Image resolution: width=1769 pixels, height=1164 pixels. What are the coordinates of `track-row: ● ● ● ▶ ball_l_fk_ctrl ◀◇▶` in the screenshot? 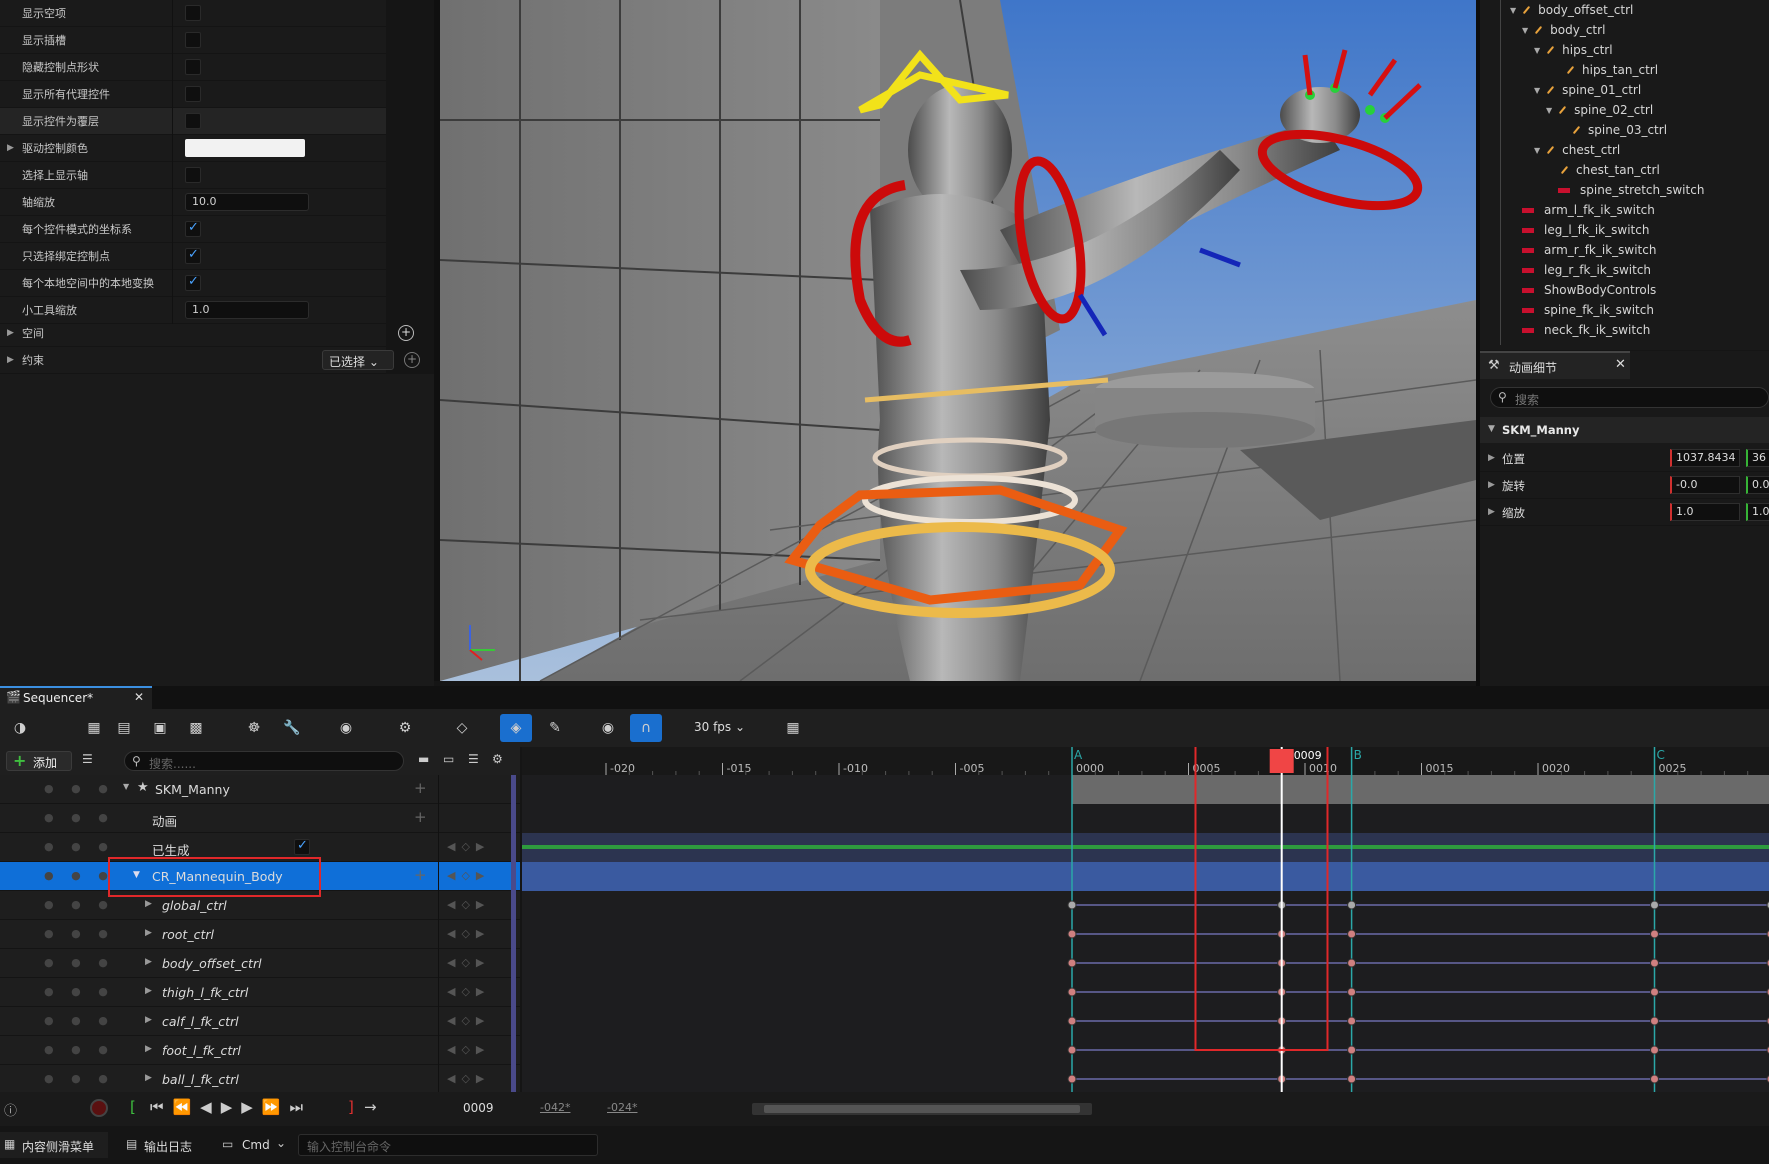 It's located at (260, 1078).